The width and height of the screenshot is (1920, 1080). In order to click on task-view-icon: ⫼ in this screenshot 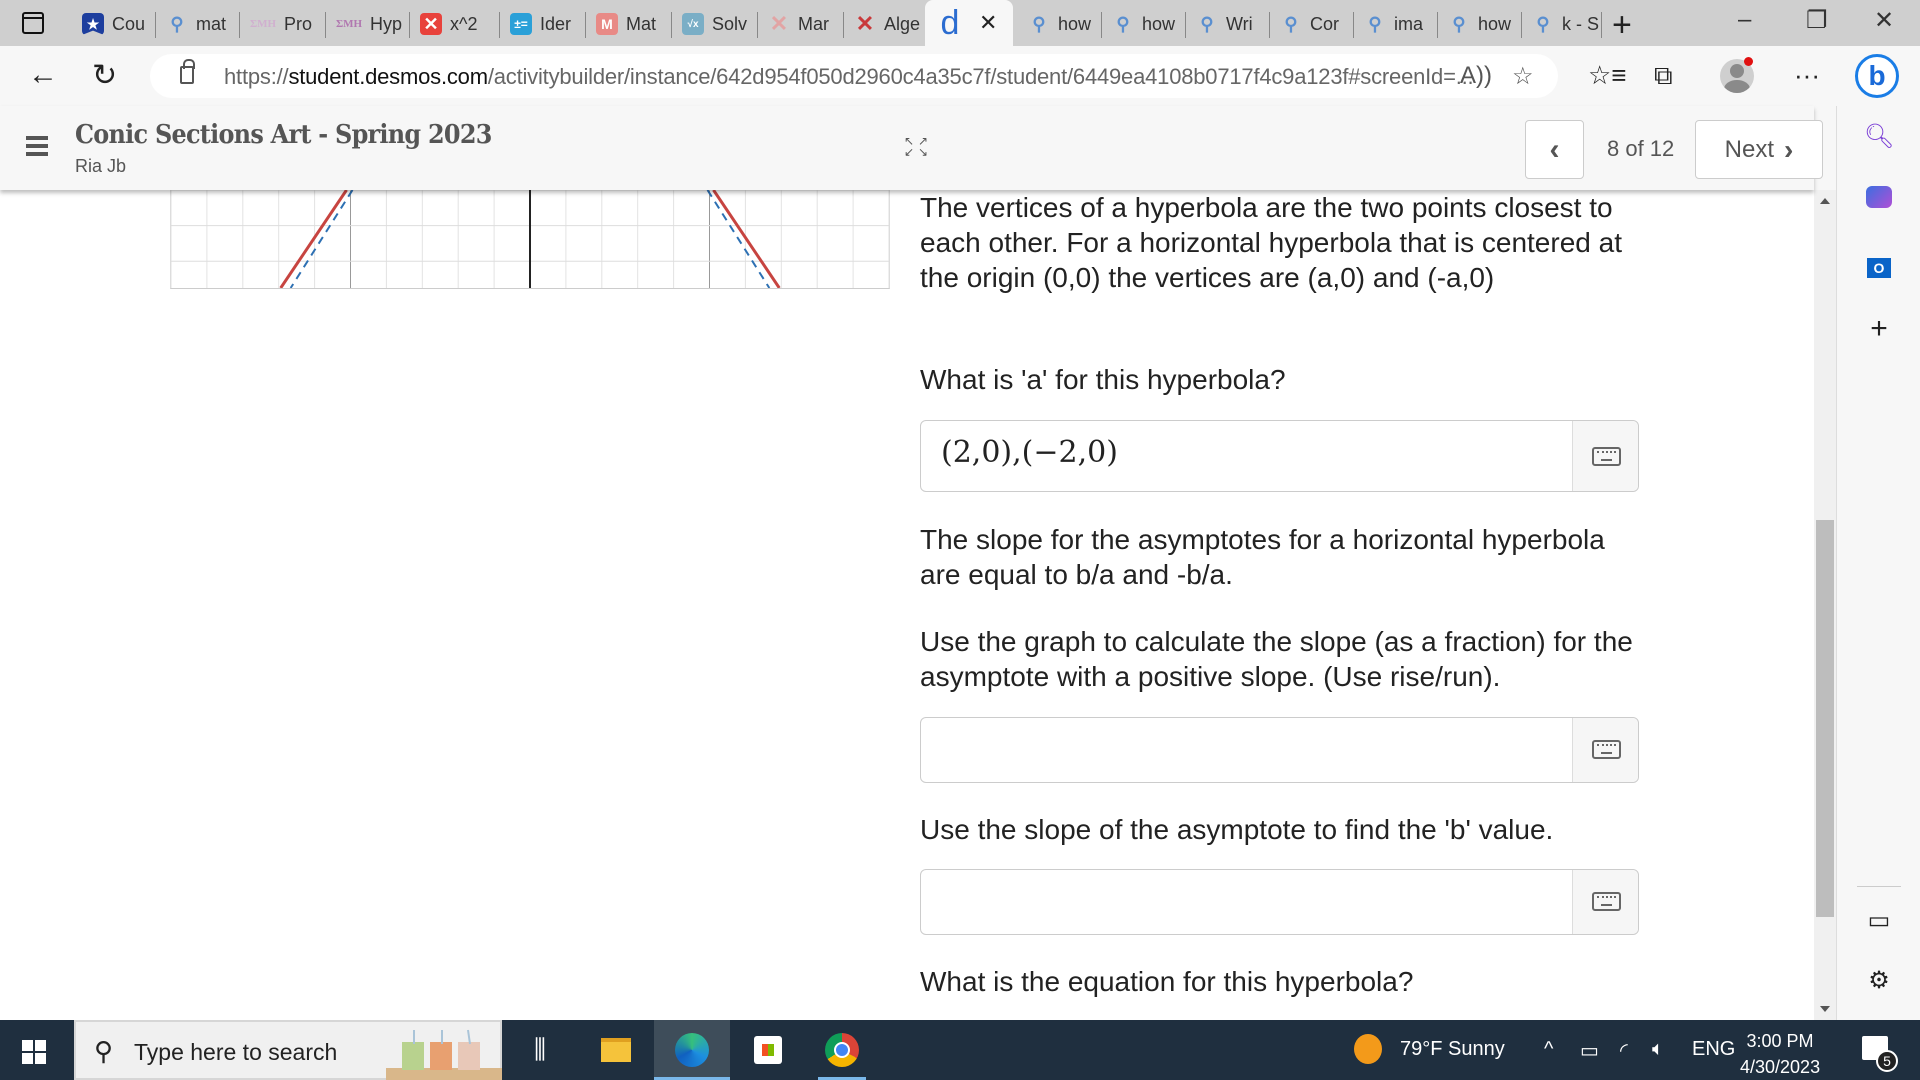, I will do `click(540, 1050)`.